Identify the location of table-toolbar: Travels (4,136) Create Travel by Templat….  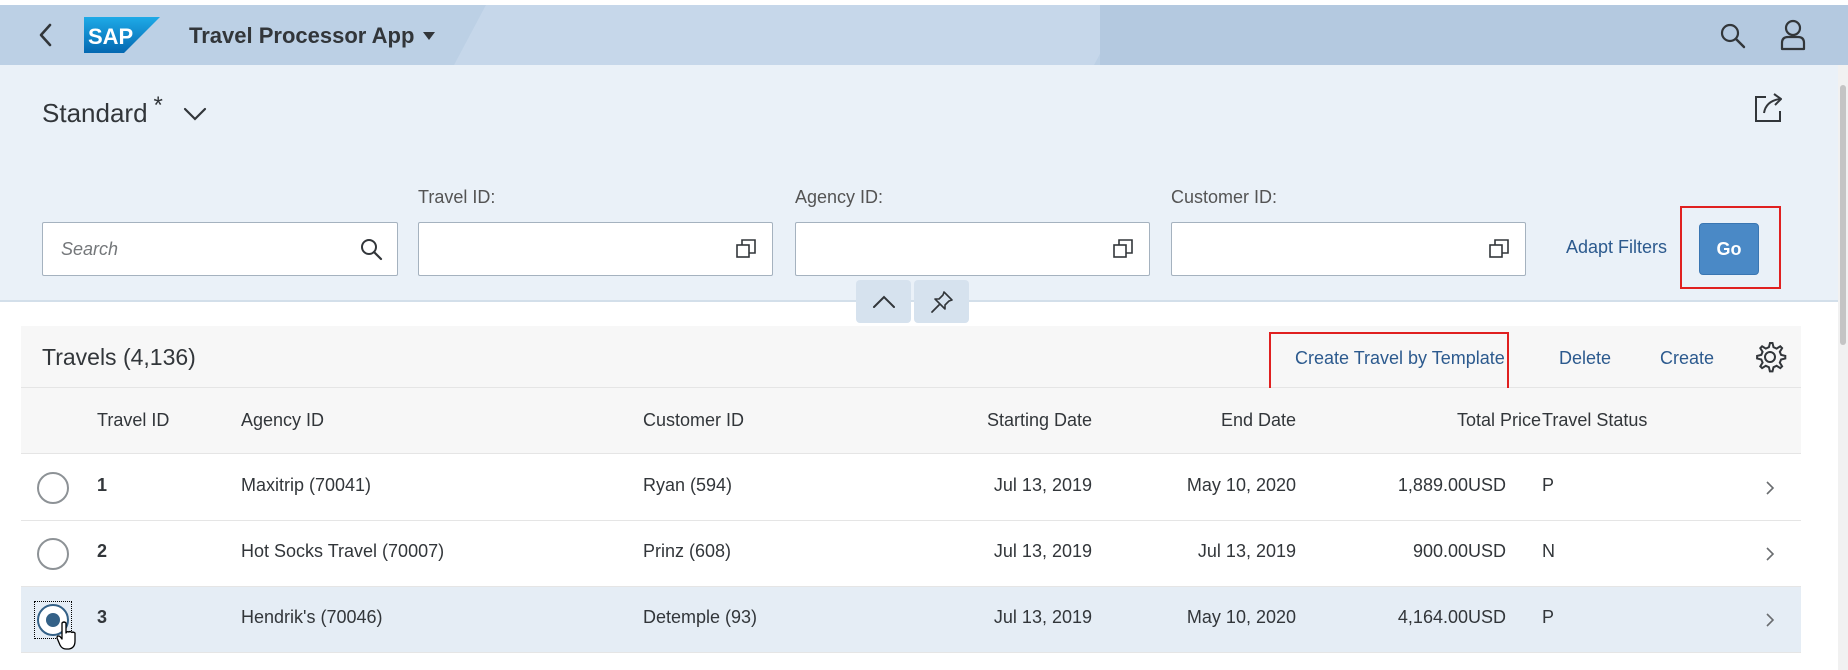
(911, 358).